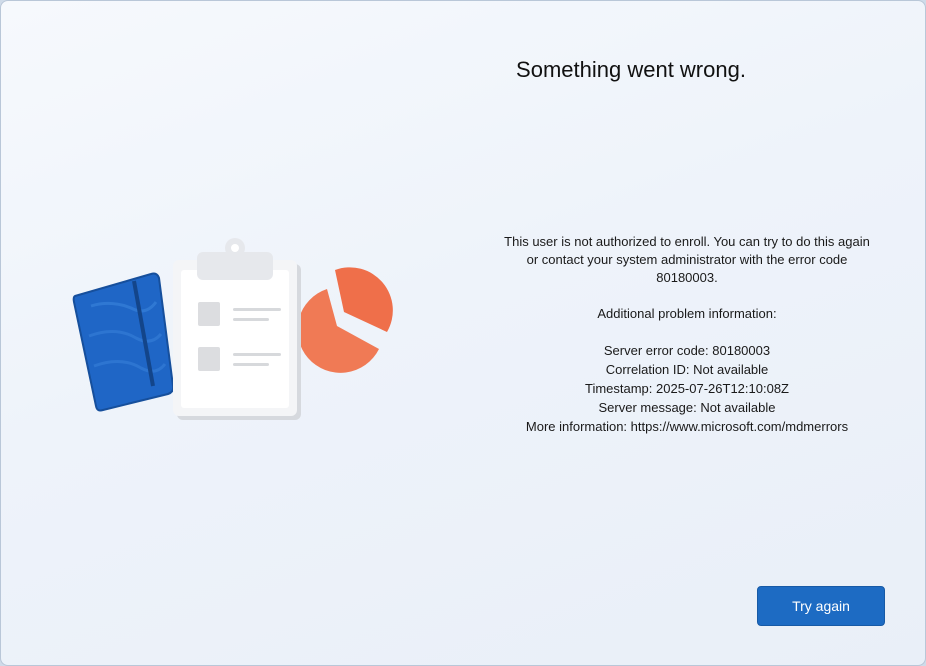  Describe the element at coordinates (687, 350) in the screenshot. I see `server-error-code: Server error code: 80180003` at that location.